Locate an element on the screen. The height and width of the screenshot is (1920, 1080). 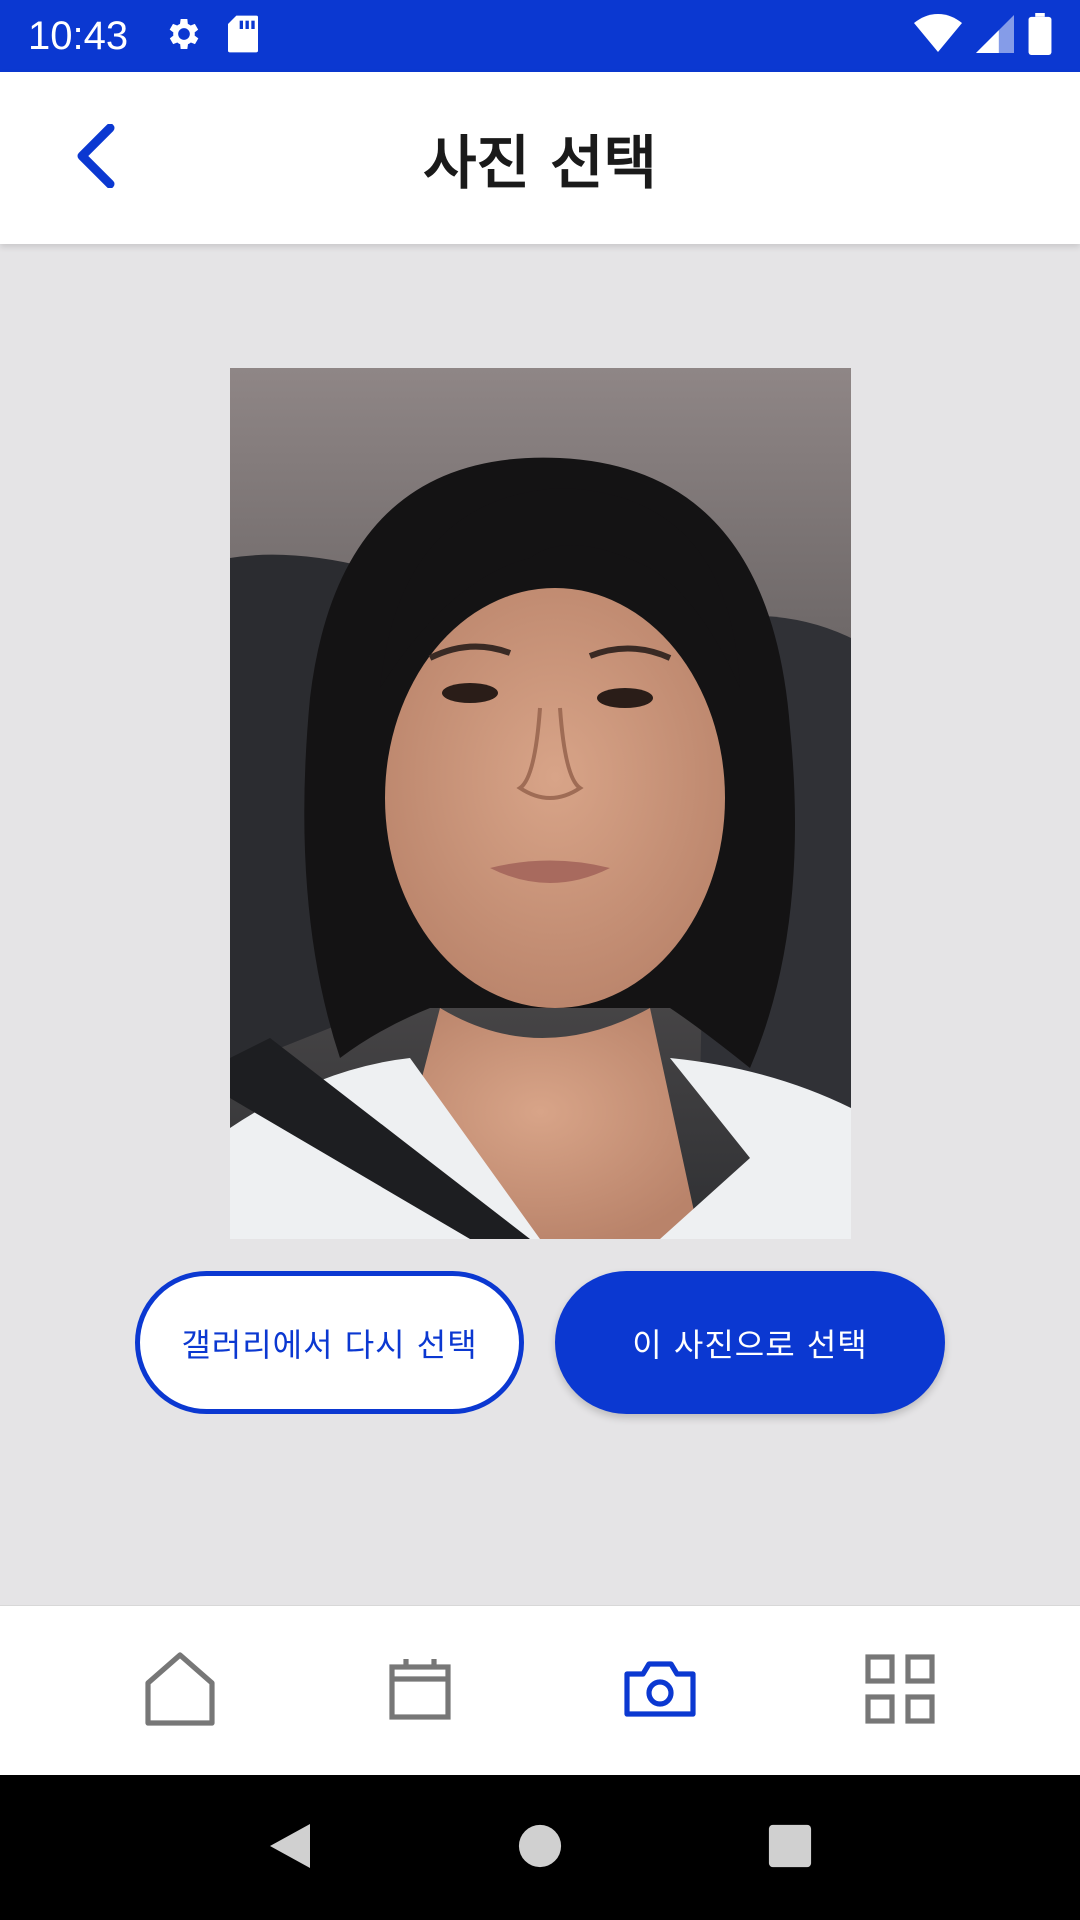
select-this-photo-button: 이 사진으로 선택 is located at coordinates (750, 1342).